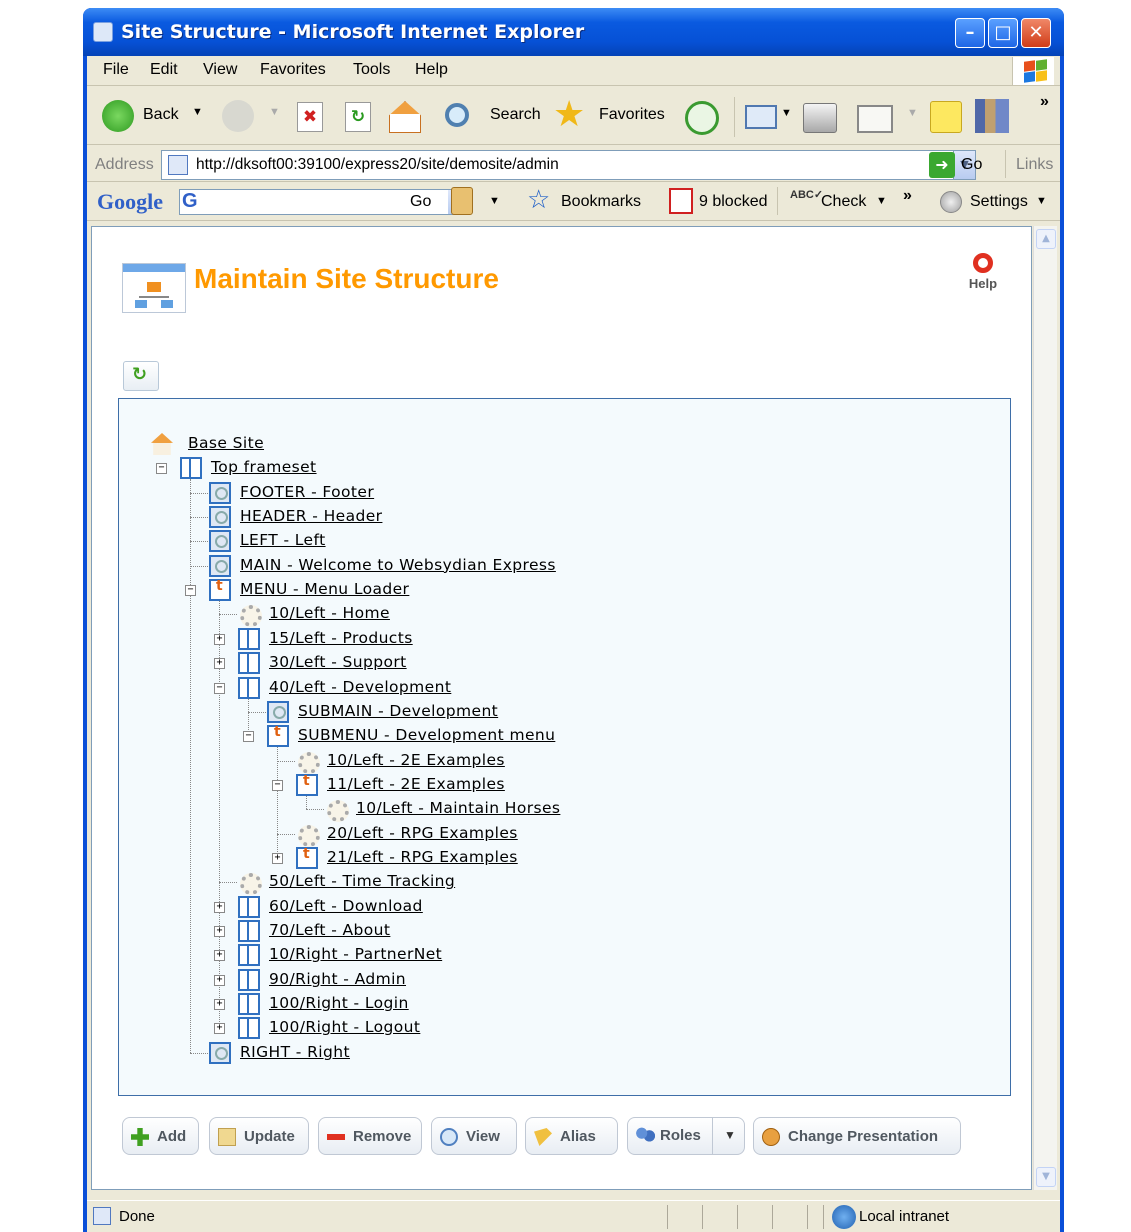 This screenshot has width=1131, height=1232. What do you see at coordinates (761, 117) in the screenshot?
I see `mail-icon` at bounding box center [761, 117].